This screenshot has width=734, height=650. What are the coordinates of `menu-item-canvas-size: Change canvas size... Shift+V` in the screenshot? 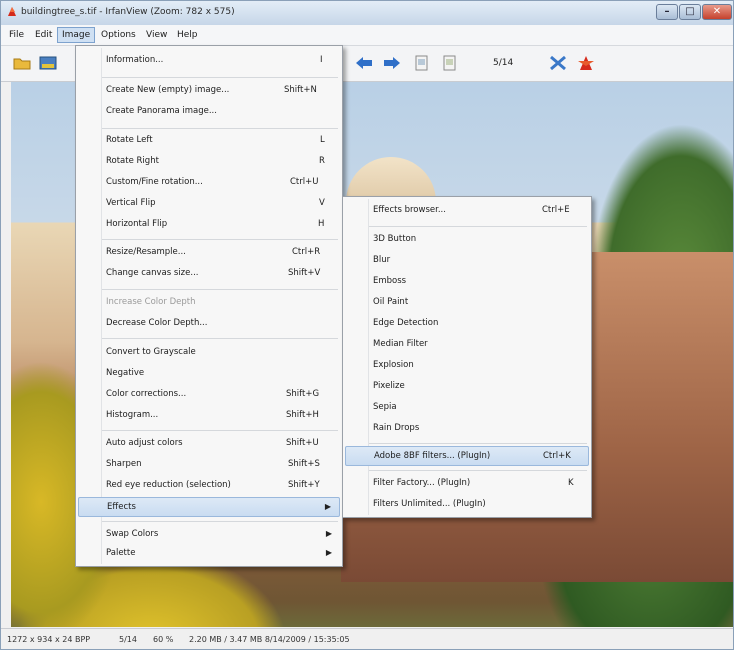 It's located at (209, 274).